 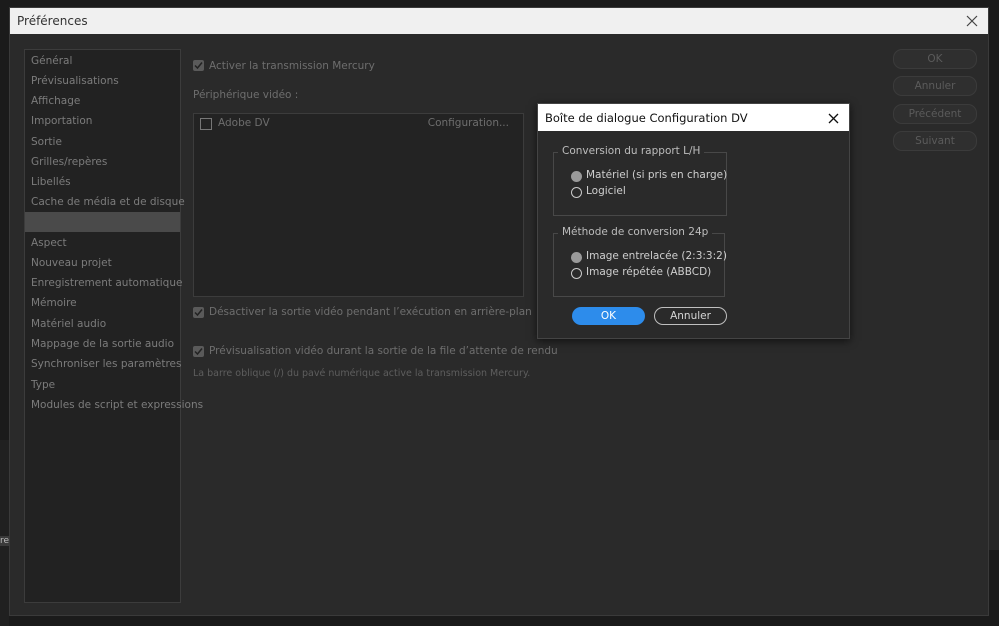 What do you see at coordinates (244, 123) in the screenshot?
I see `device-name: Adobe DV` at bounding box center [244, 123].